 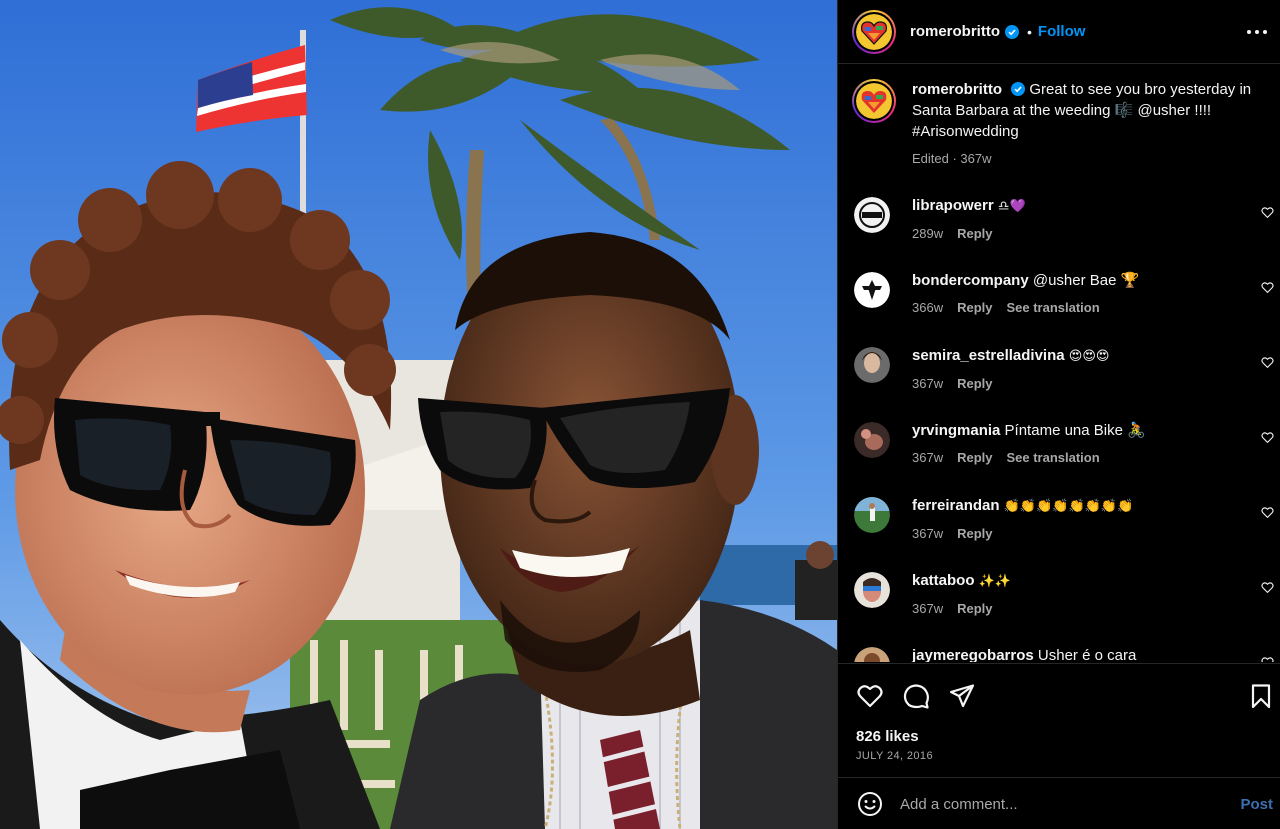 I want to click on bookmark-icon, so click(x=1261, y=696).